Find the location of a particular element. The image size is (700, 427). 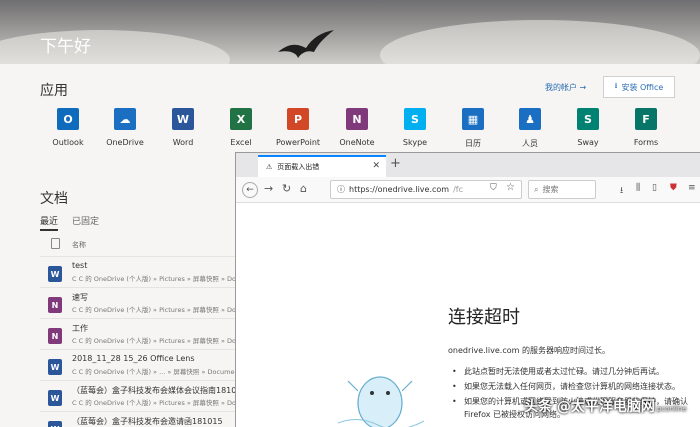

search-box: ⌕ 搜索 is located at coordinates (562, 189).